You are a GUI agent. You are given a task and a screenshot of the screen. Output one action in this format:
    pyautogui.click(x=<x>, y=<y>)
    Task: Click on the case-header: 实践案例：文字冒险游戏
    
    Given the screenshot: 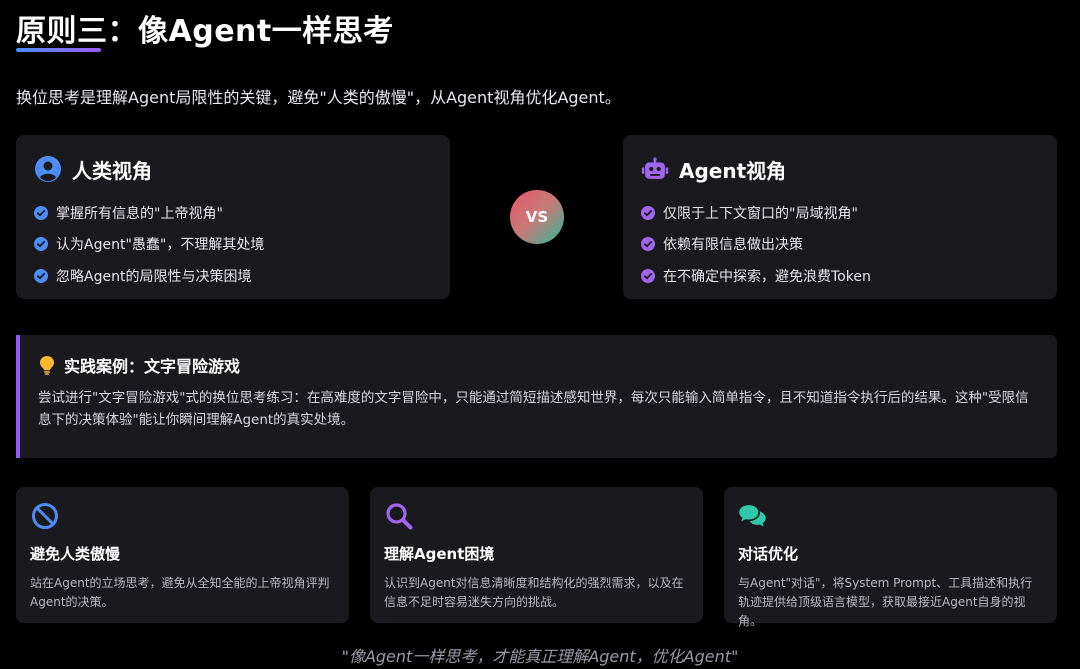 What is the action you would take?
    pyautogui.click(x=537, y=365)
    